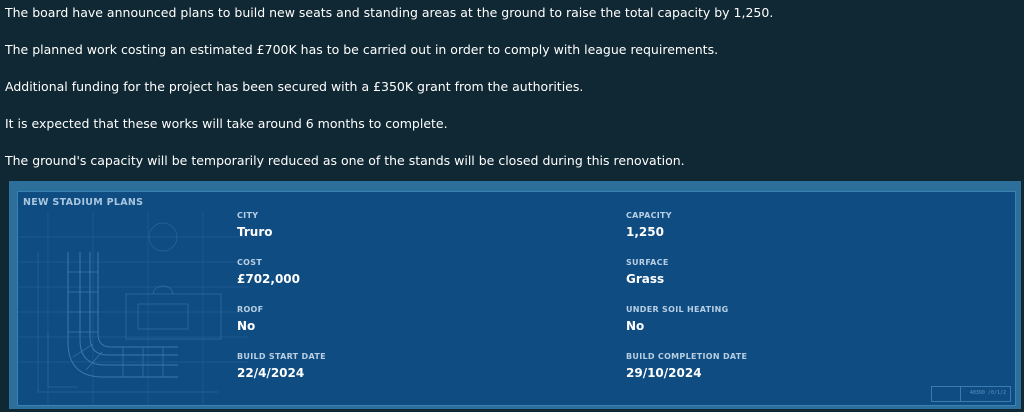 Image resolution: width=1024 pixels, height=412 pixels. What do you see at coordinates (250, 262) in the screenshot?
I see `cost-label: COST` at bounding box center [250, 262].